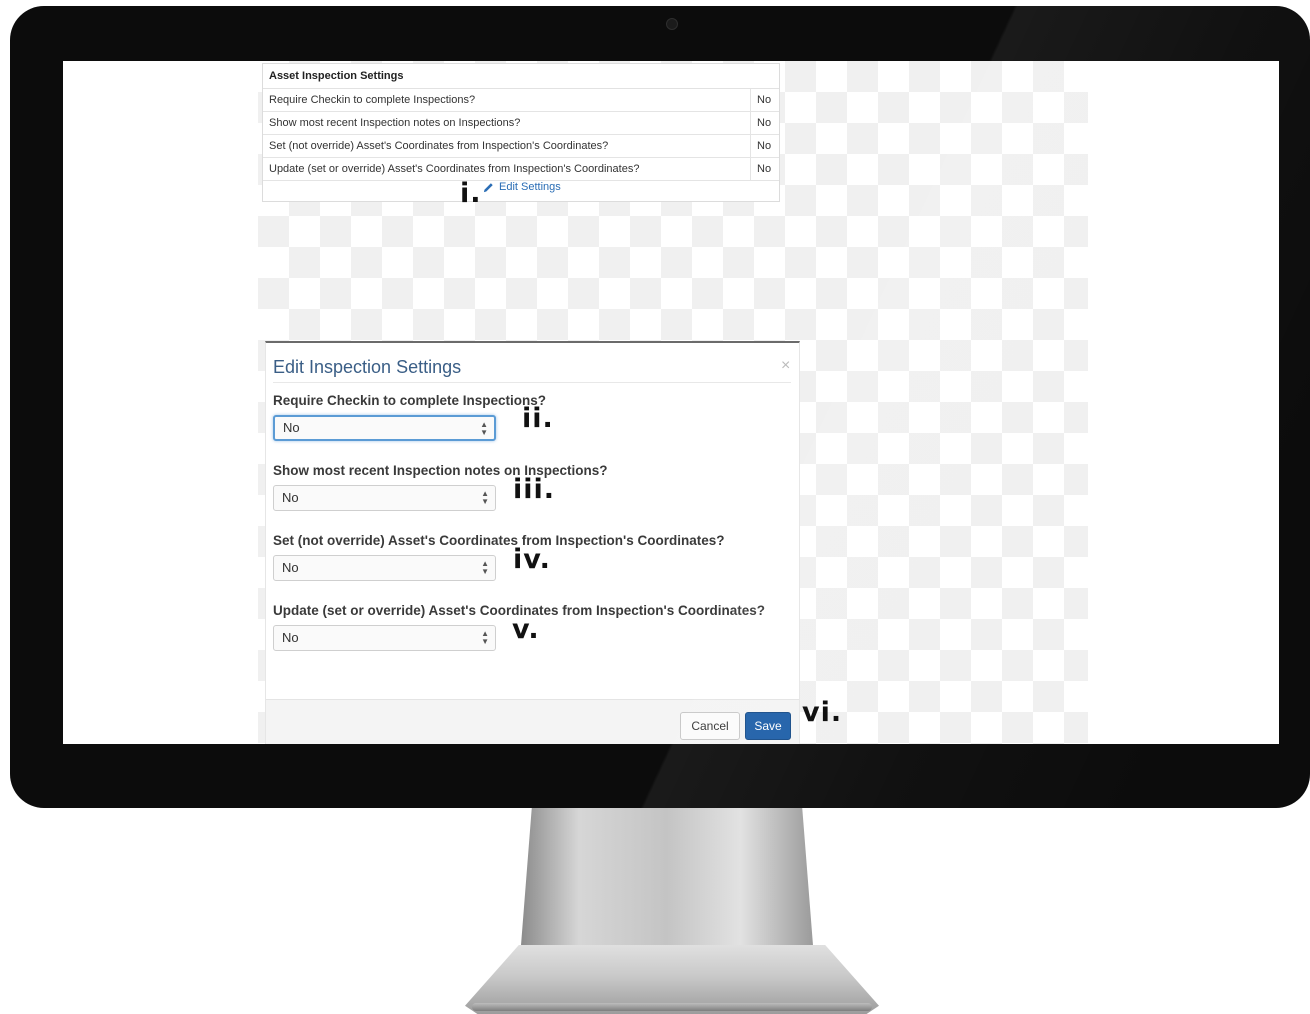 This screenshot has width=1310, height=1014. Describe the element at coordinates (507, 100) in the screenshot. I see `setting-label: Require Checkin to complete Inspections?` at that location.